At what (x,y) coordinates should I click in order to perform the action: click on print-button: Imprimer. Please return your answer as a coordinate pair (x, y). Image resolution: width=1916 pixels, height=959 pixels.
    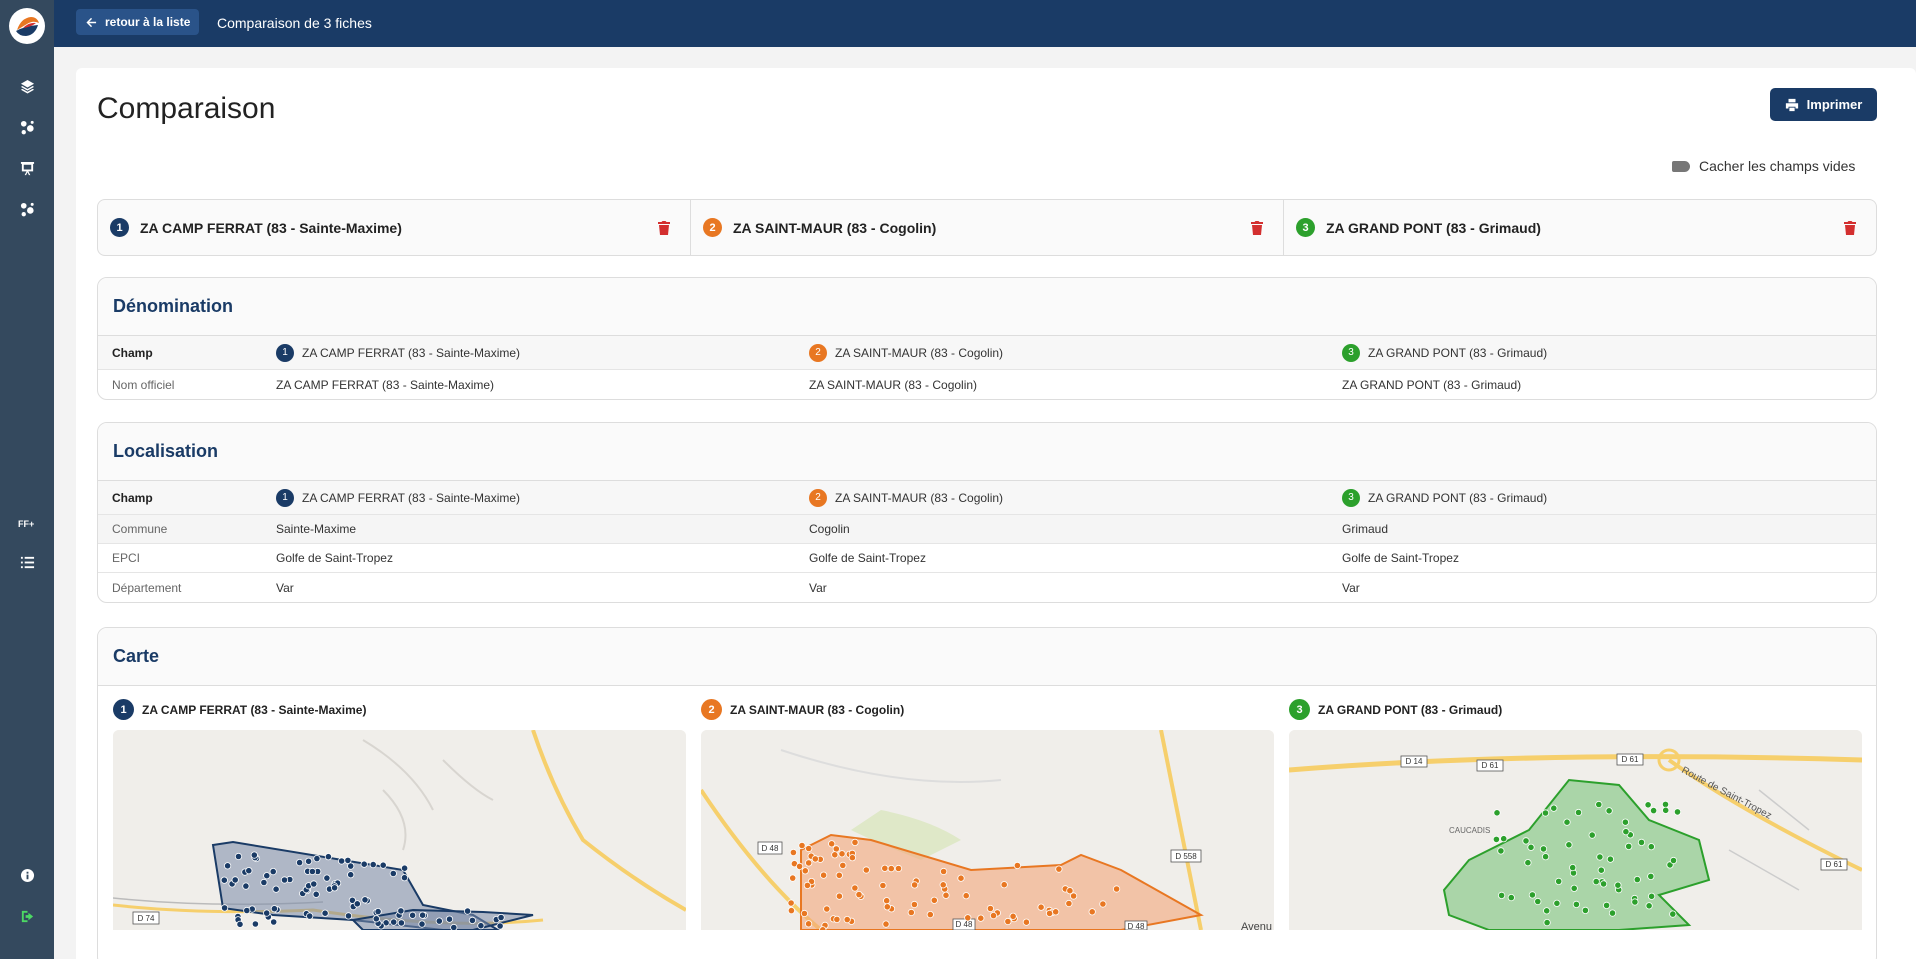
    Looking at the image, I should click on (1823, 104).